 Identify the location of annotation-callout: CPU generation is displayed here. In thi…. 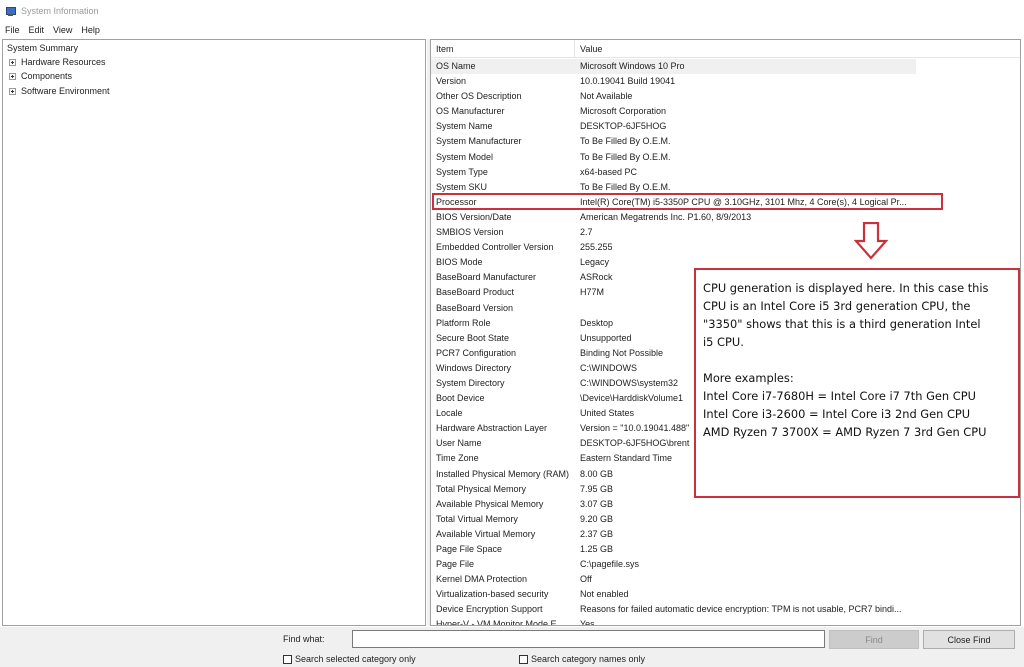
(857, 383).